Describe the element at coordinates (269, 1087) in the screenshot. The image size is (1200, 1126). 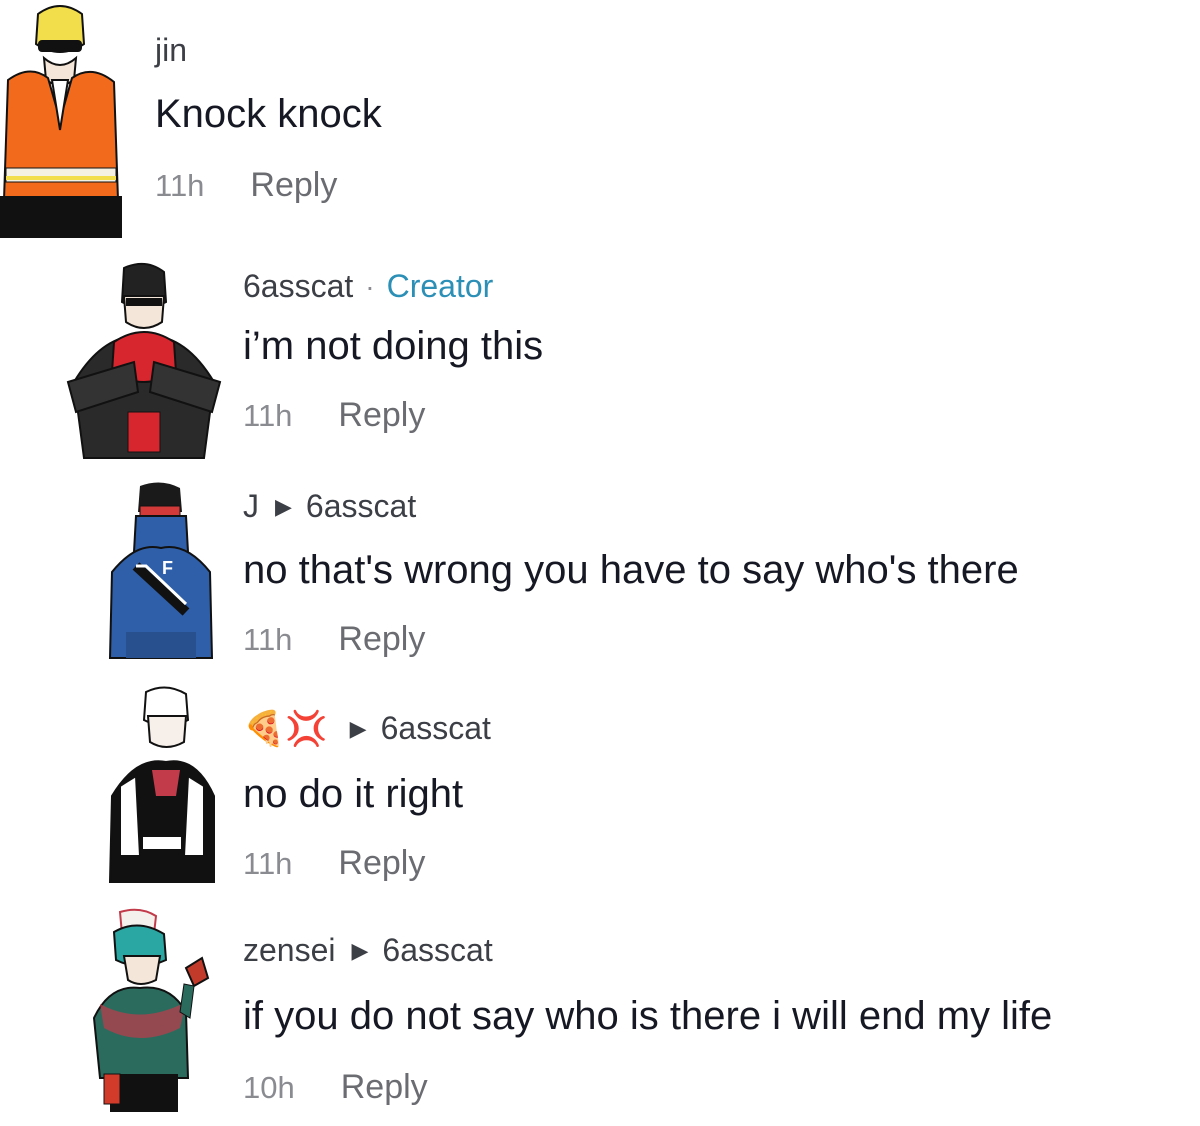
I see `comment-timestamp: 10h` at that location.